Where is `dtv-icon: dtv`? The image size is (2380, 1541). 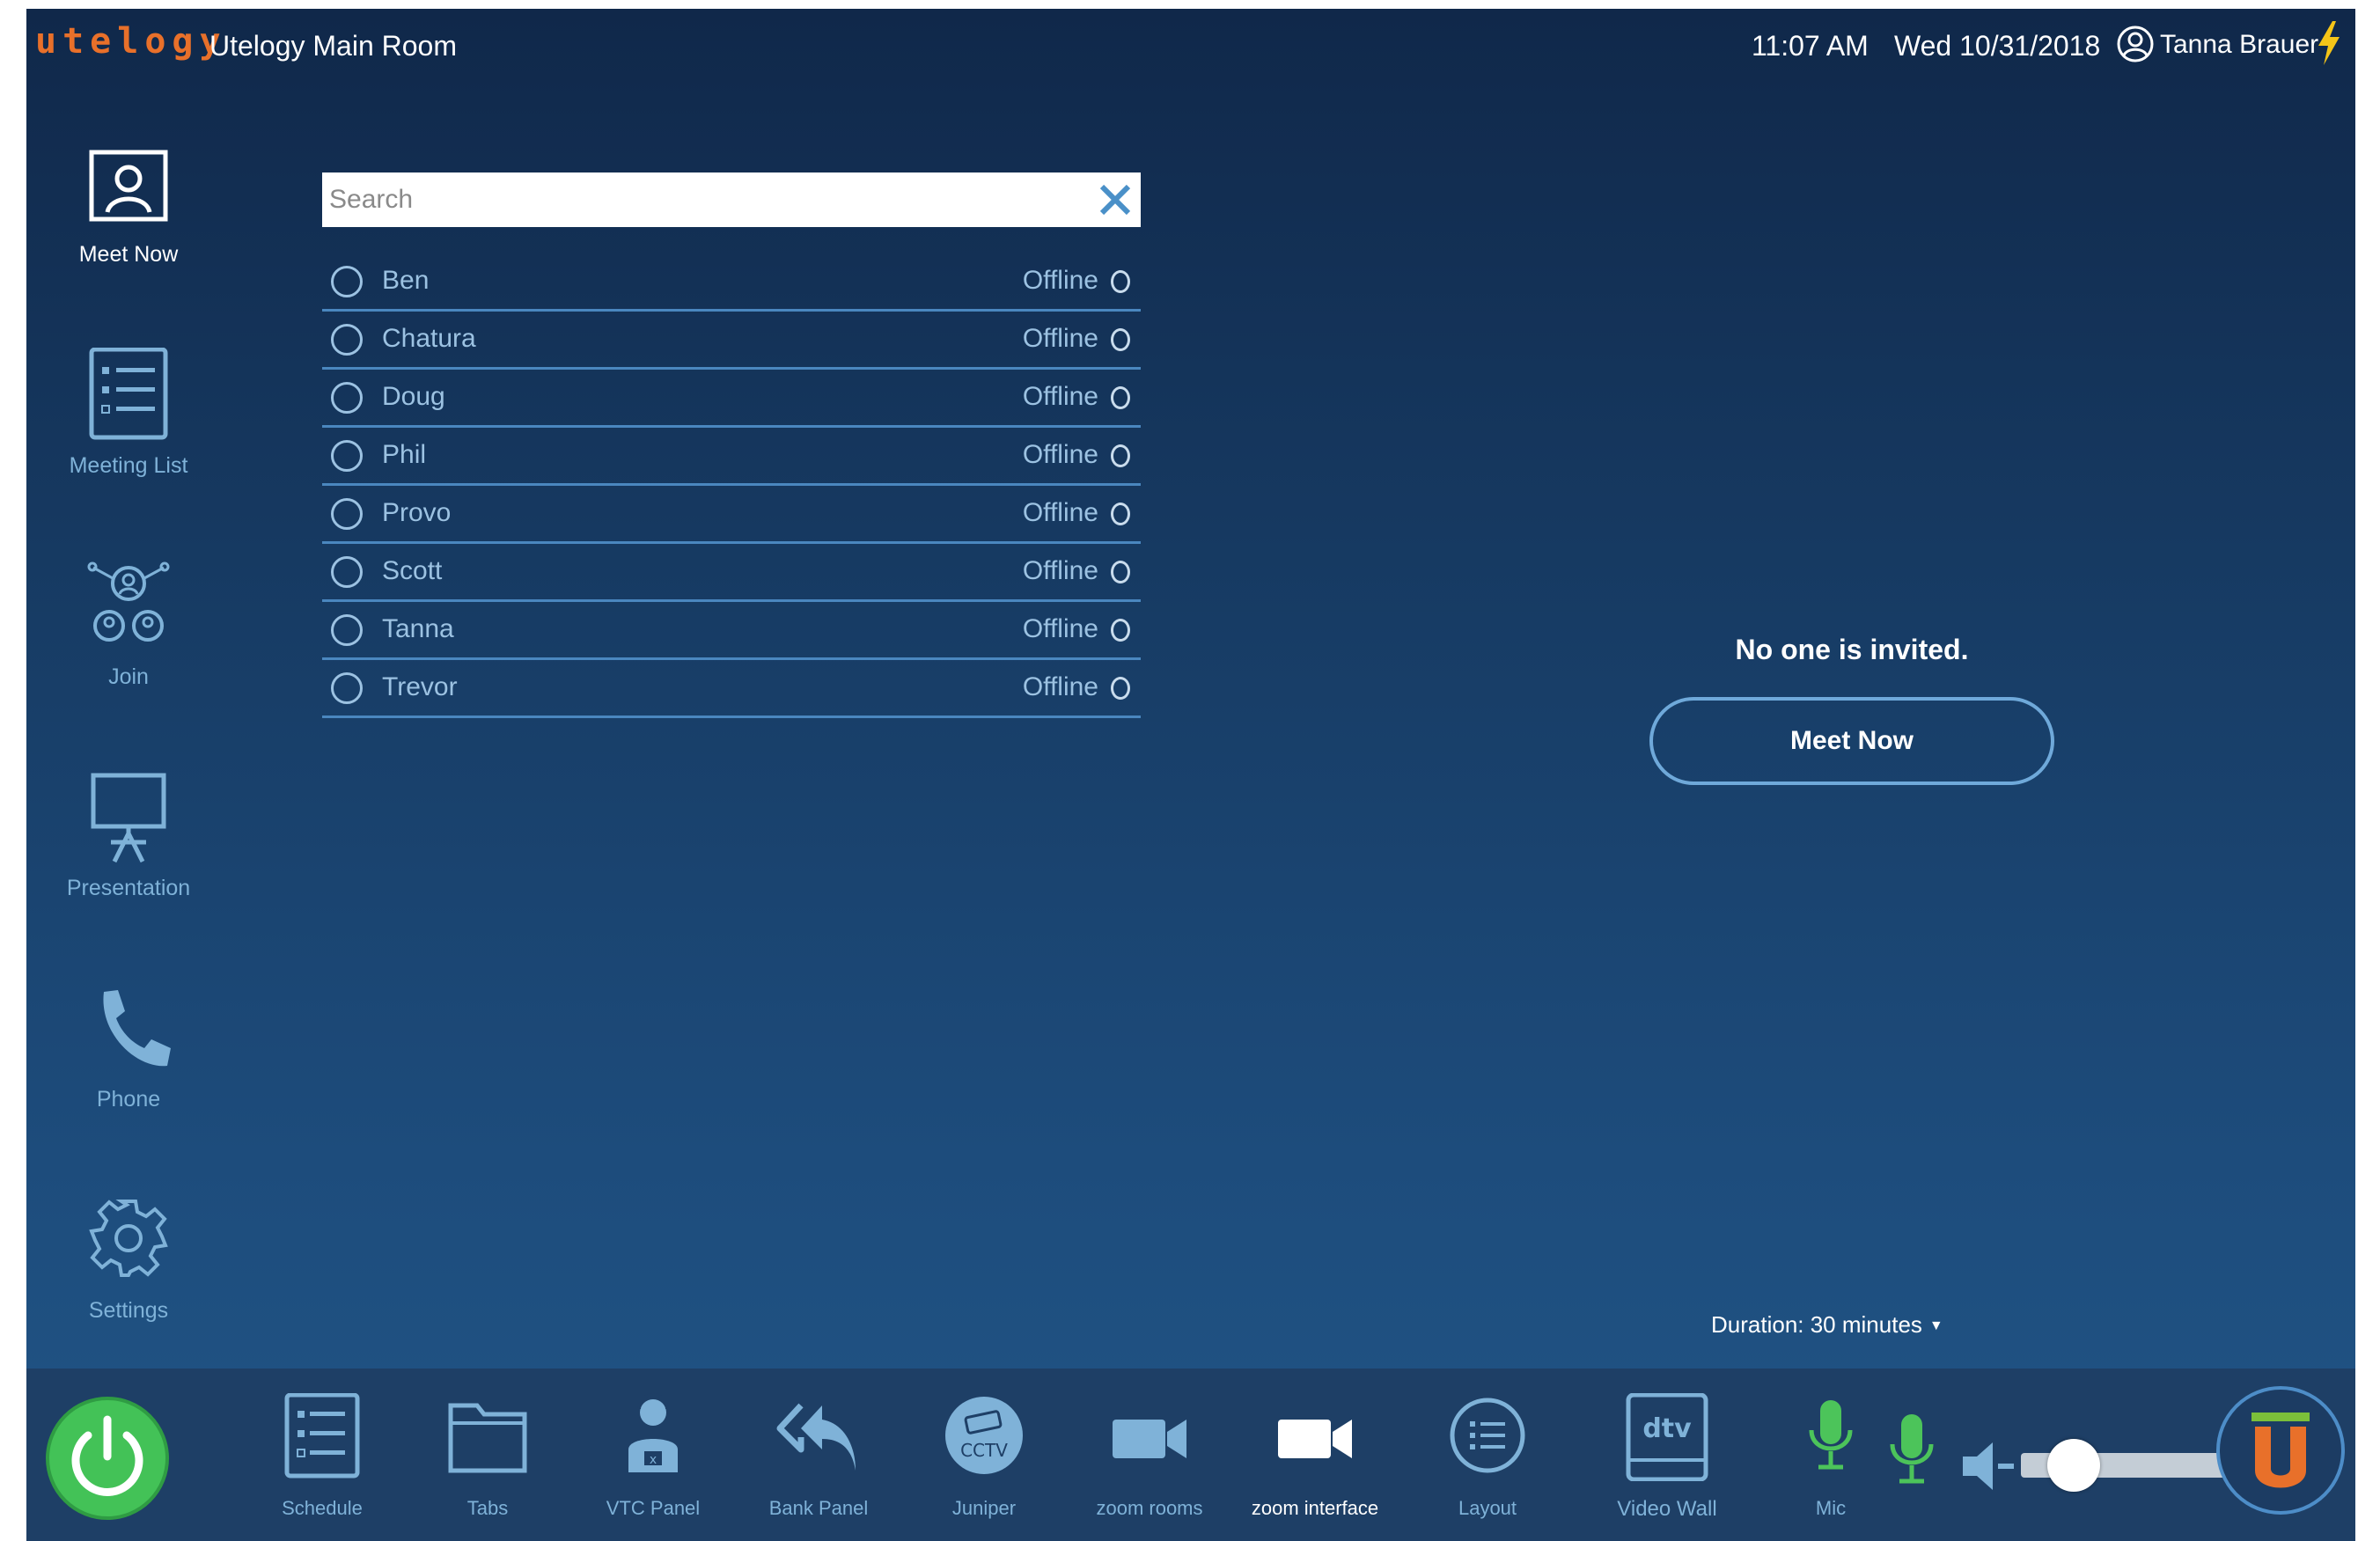 dtv-icon: dtv is located at coordinates (1667, 1437).